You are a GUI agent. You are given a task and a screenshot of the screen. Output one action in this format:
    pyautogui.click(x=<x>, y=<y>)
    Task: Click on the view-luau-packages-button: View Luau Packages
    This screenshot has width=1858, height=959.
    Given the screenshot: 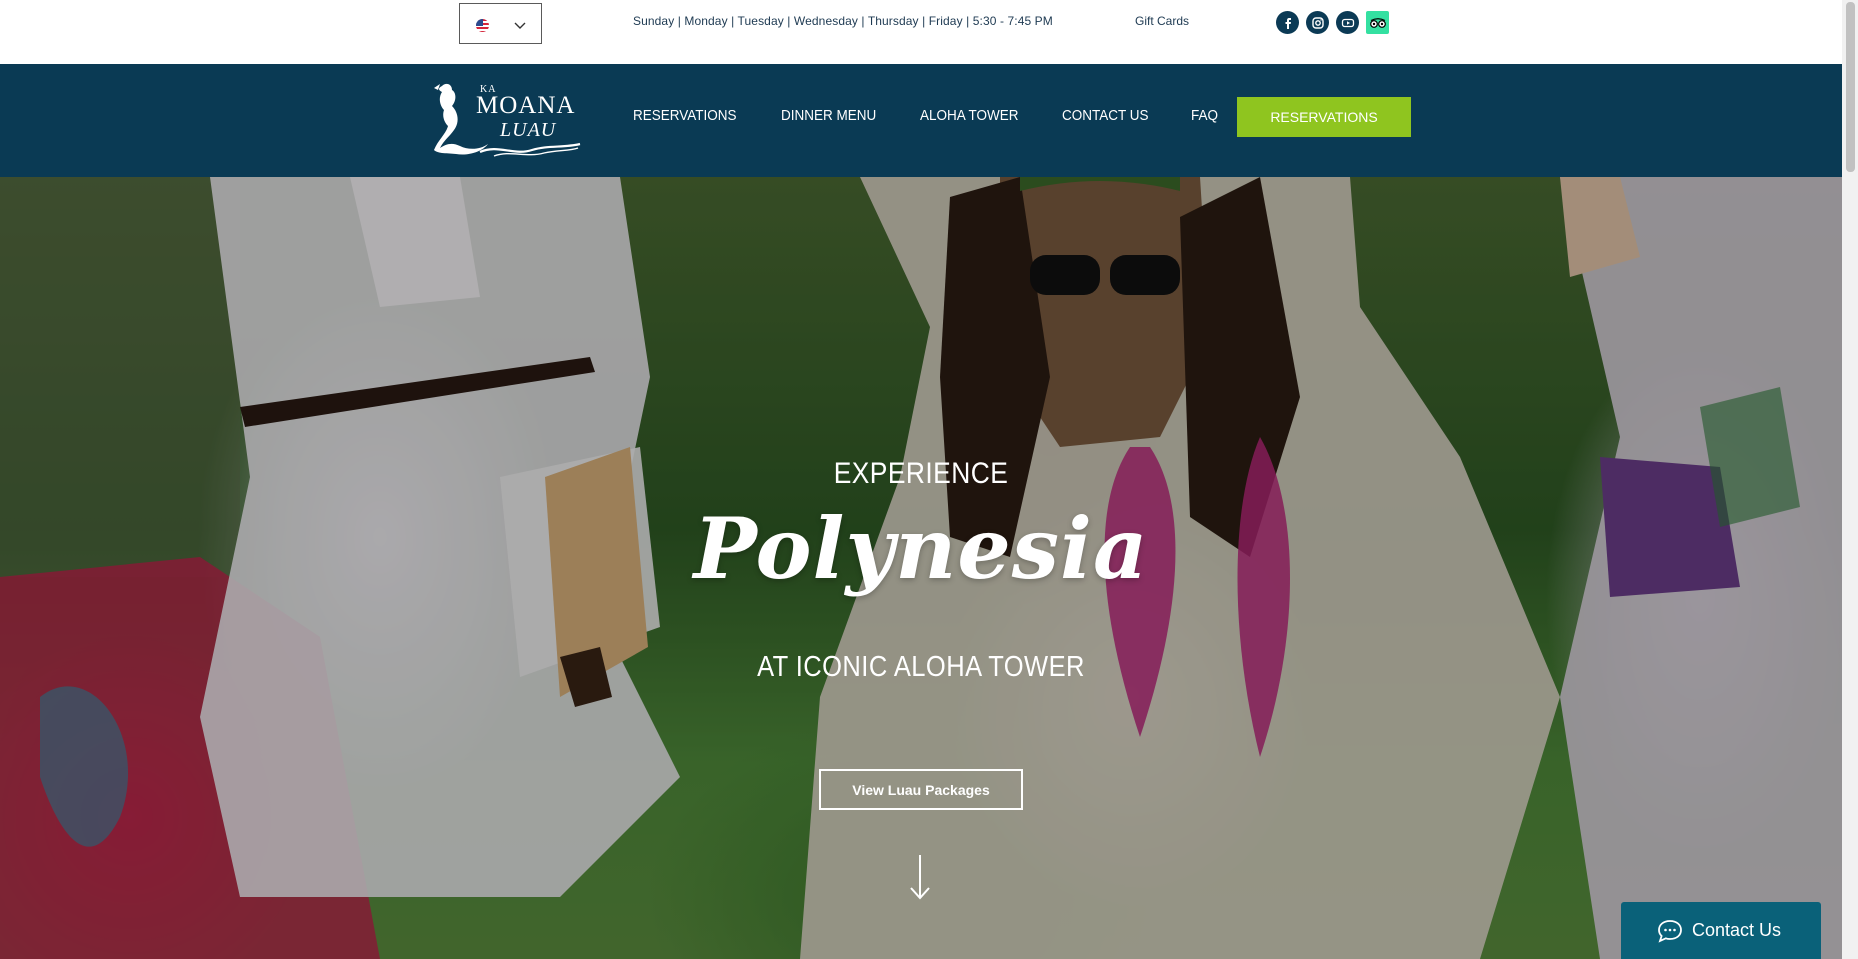 What is the action you would take?
    pyautogui.click(x=921, y=789)
    